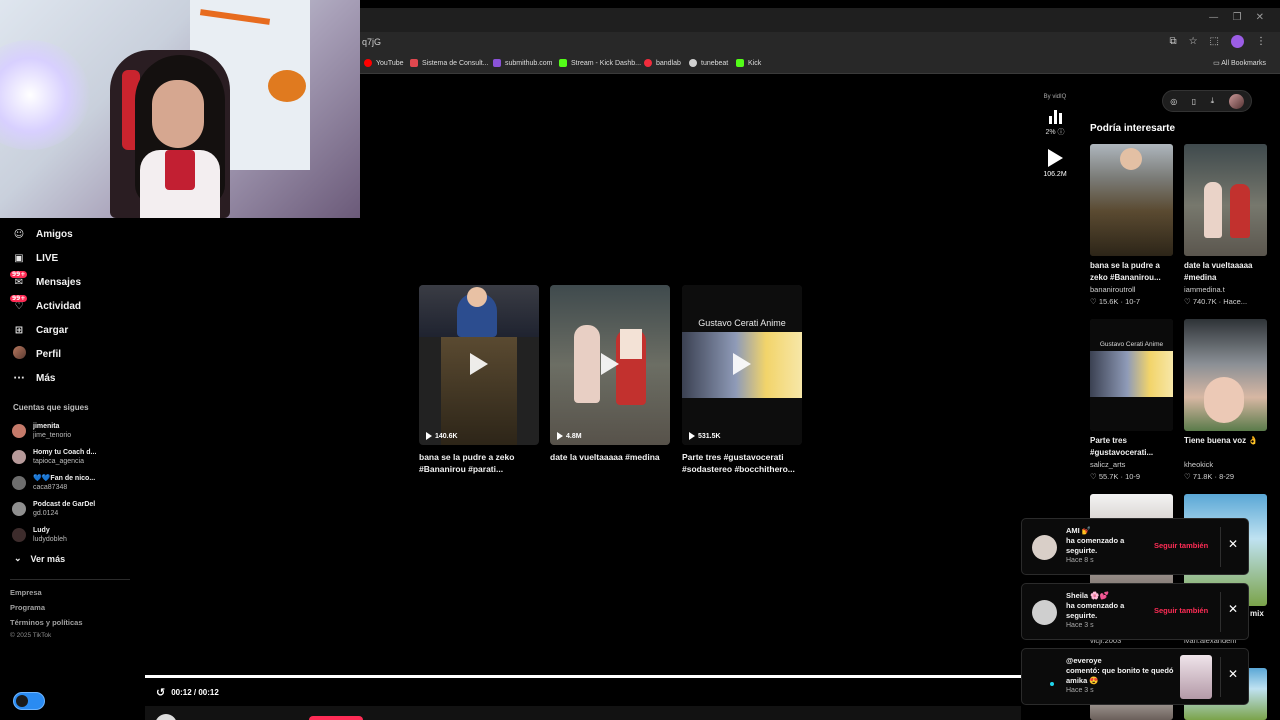  What do you see at coordinates (72, 378) in the screenshot?
I see `nav-item-mas: ··· Más` at bounding box center [72, 378].